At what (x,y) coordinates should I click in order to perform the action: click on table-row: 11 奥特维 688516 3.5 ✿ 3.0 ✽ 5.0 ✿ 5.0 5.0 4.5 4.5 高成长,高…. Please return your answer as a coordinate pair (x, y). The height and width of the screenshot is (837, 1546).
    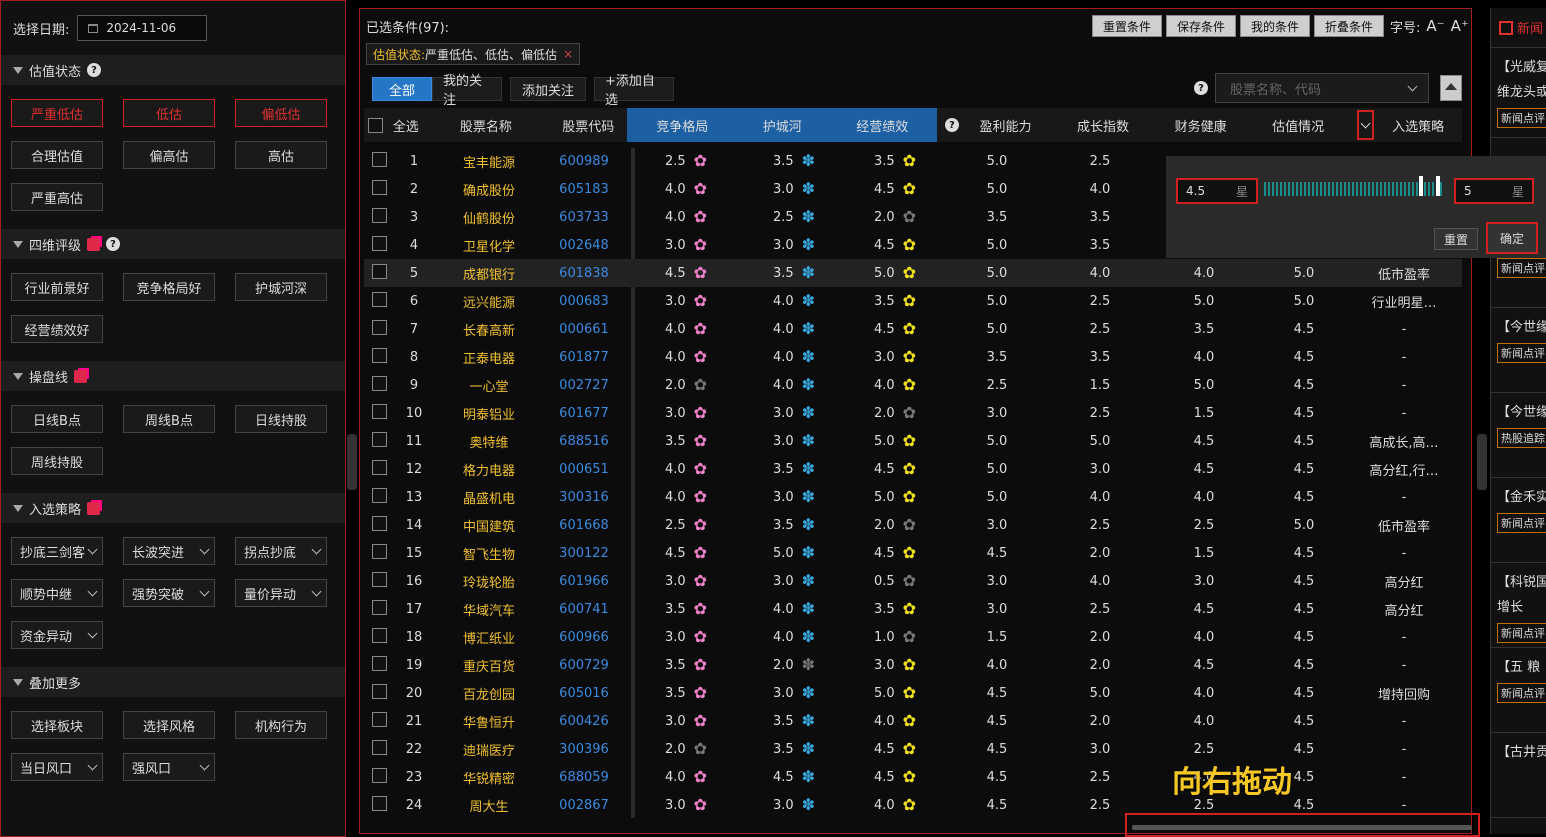
    Looking at the image, I should click on (913, 441).